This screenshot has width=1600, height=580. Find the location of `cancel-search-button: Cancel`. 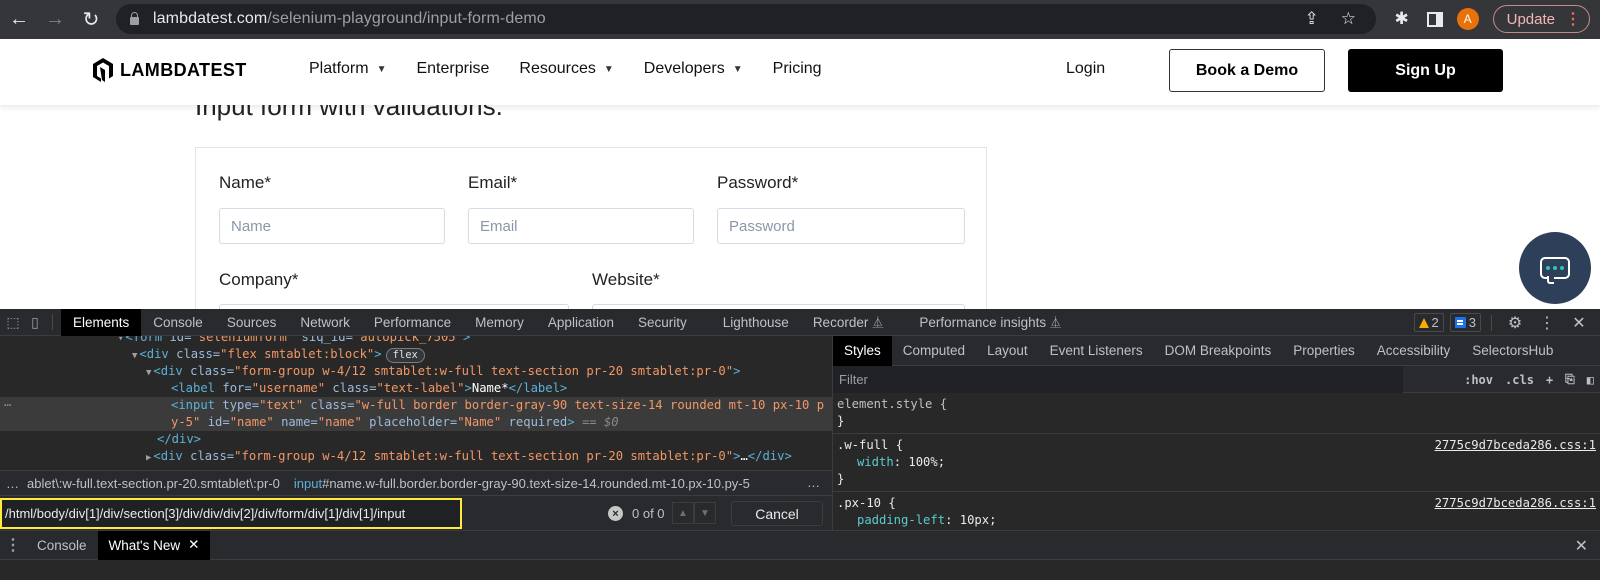

cancel-search-button: Cancel is located at coordinates (777, 513).